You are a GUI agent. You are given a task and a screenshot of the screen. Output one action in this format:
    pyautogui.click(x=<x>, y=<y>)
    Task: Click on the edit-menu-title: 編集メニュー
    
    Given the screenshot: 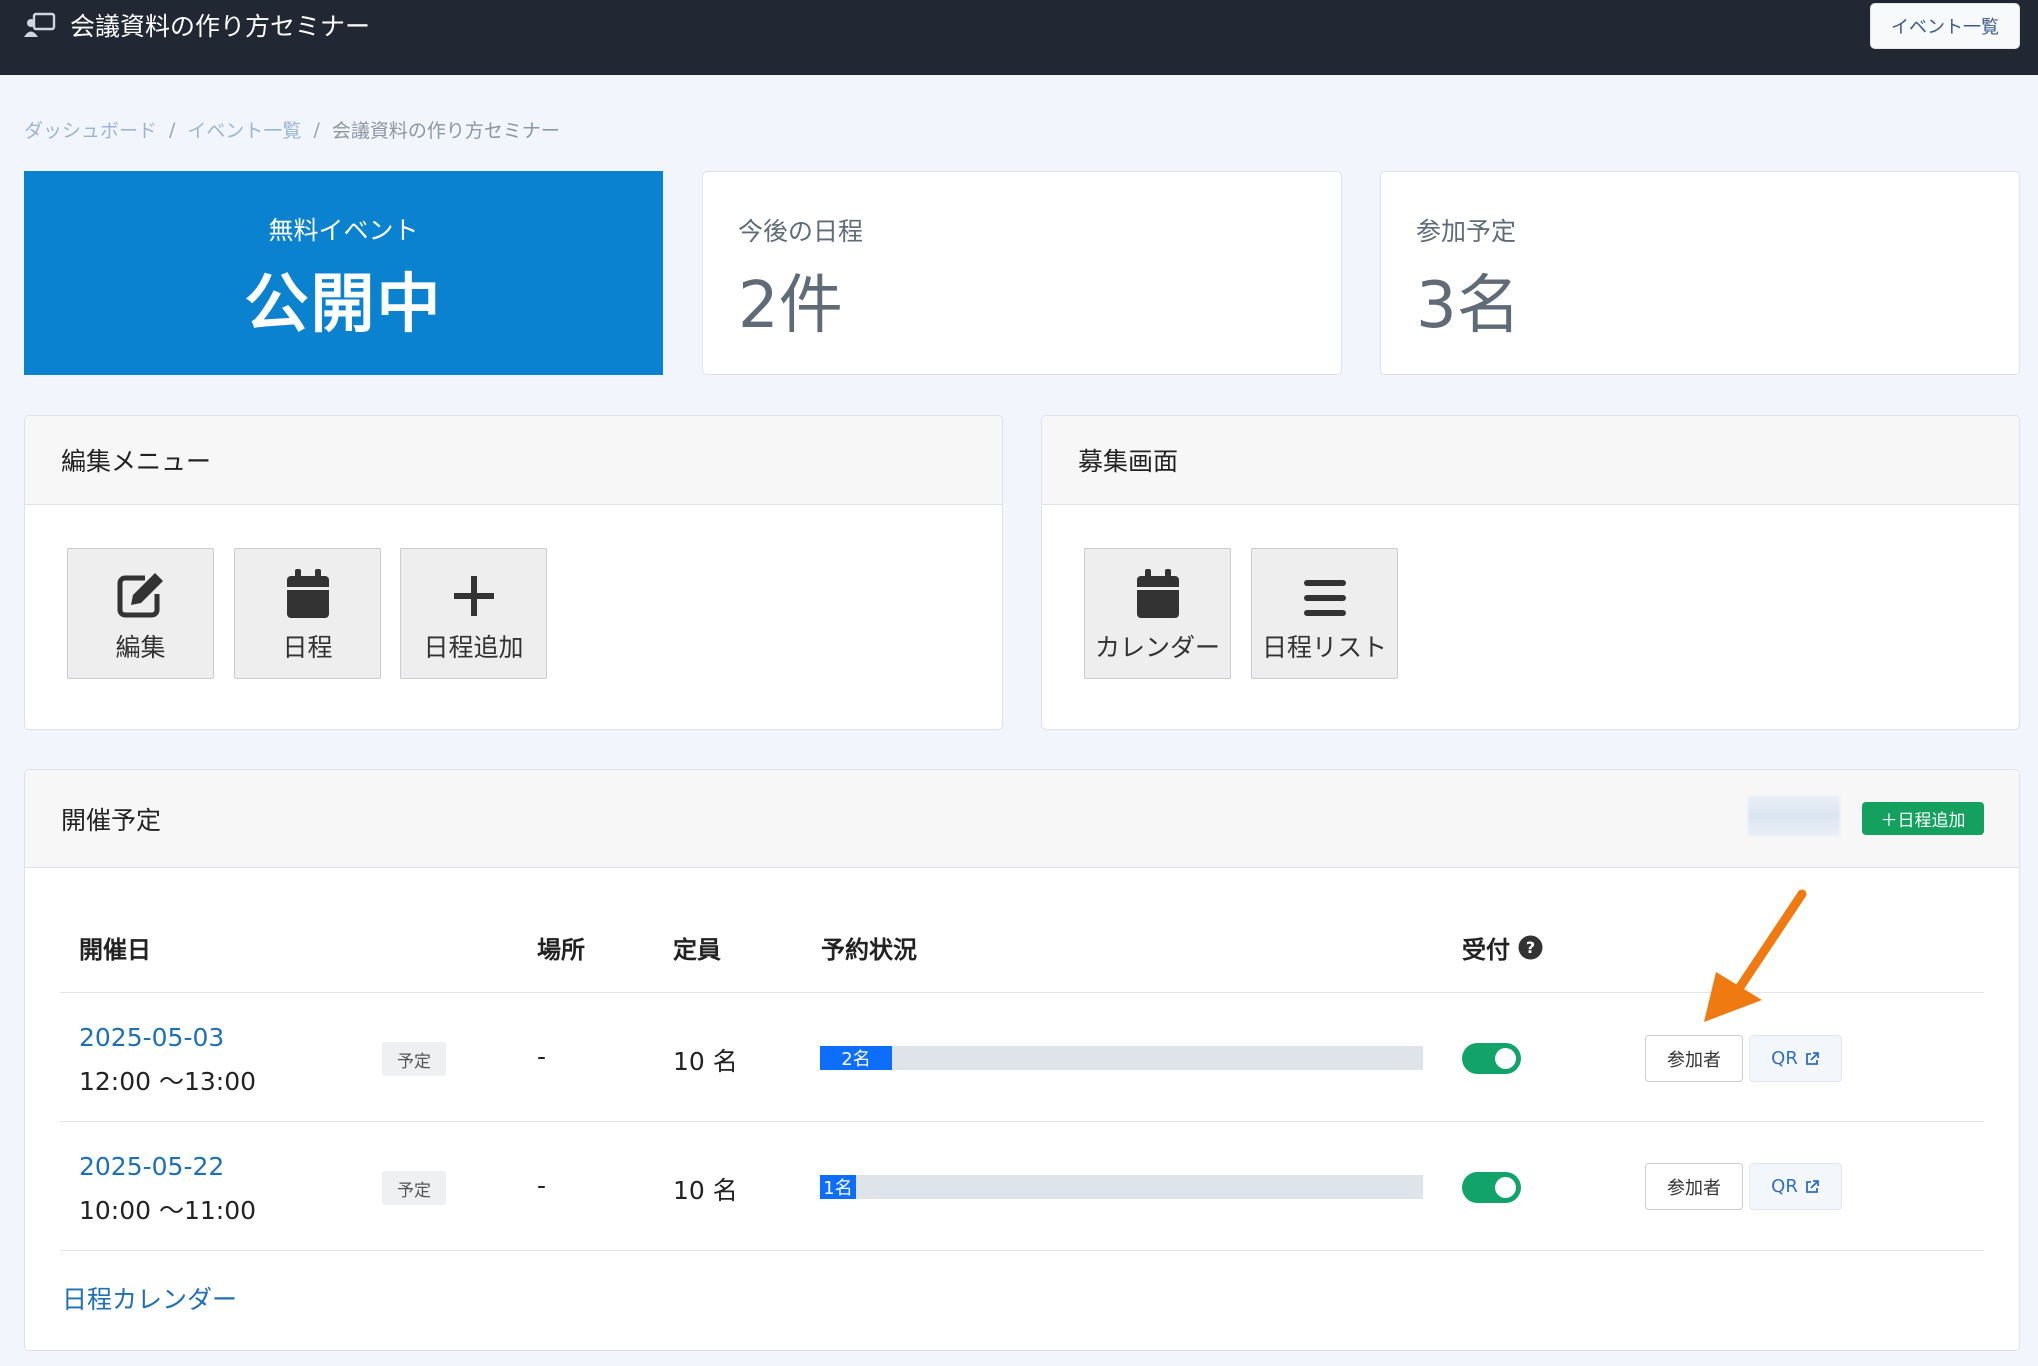 What is the action you would take?
    pyautogui.click(x=513, y=460)
    